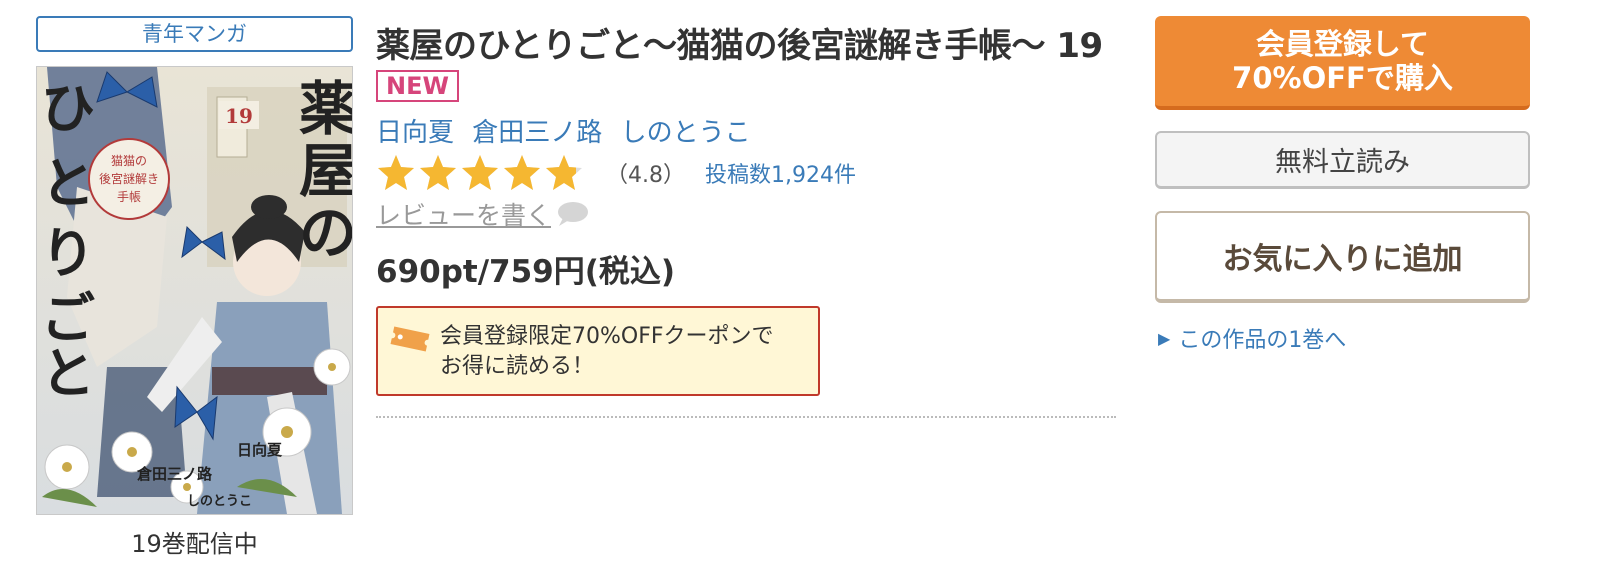 This screenshot has width=1614, height=588. I want to click on write-review-label: レビューを書く, so click(464, 215).